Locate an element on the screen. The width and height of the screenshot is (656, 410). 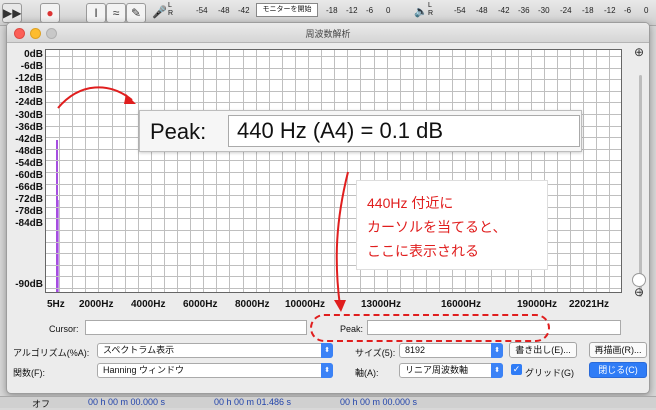
note-line: 440Hz 付近に is located at coordinates (410, 203).